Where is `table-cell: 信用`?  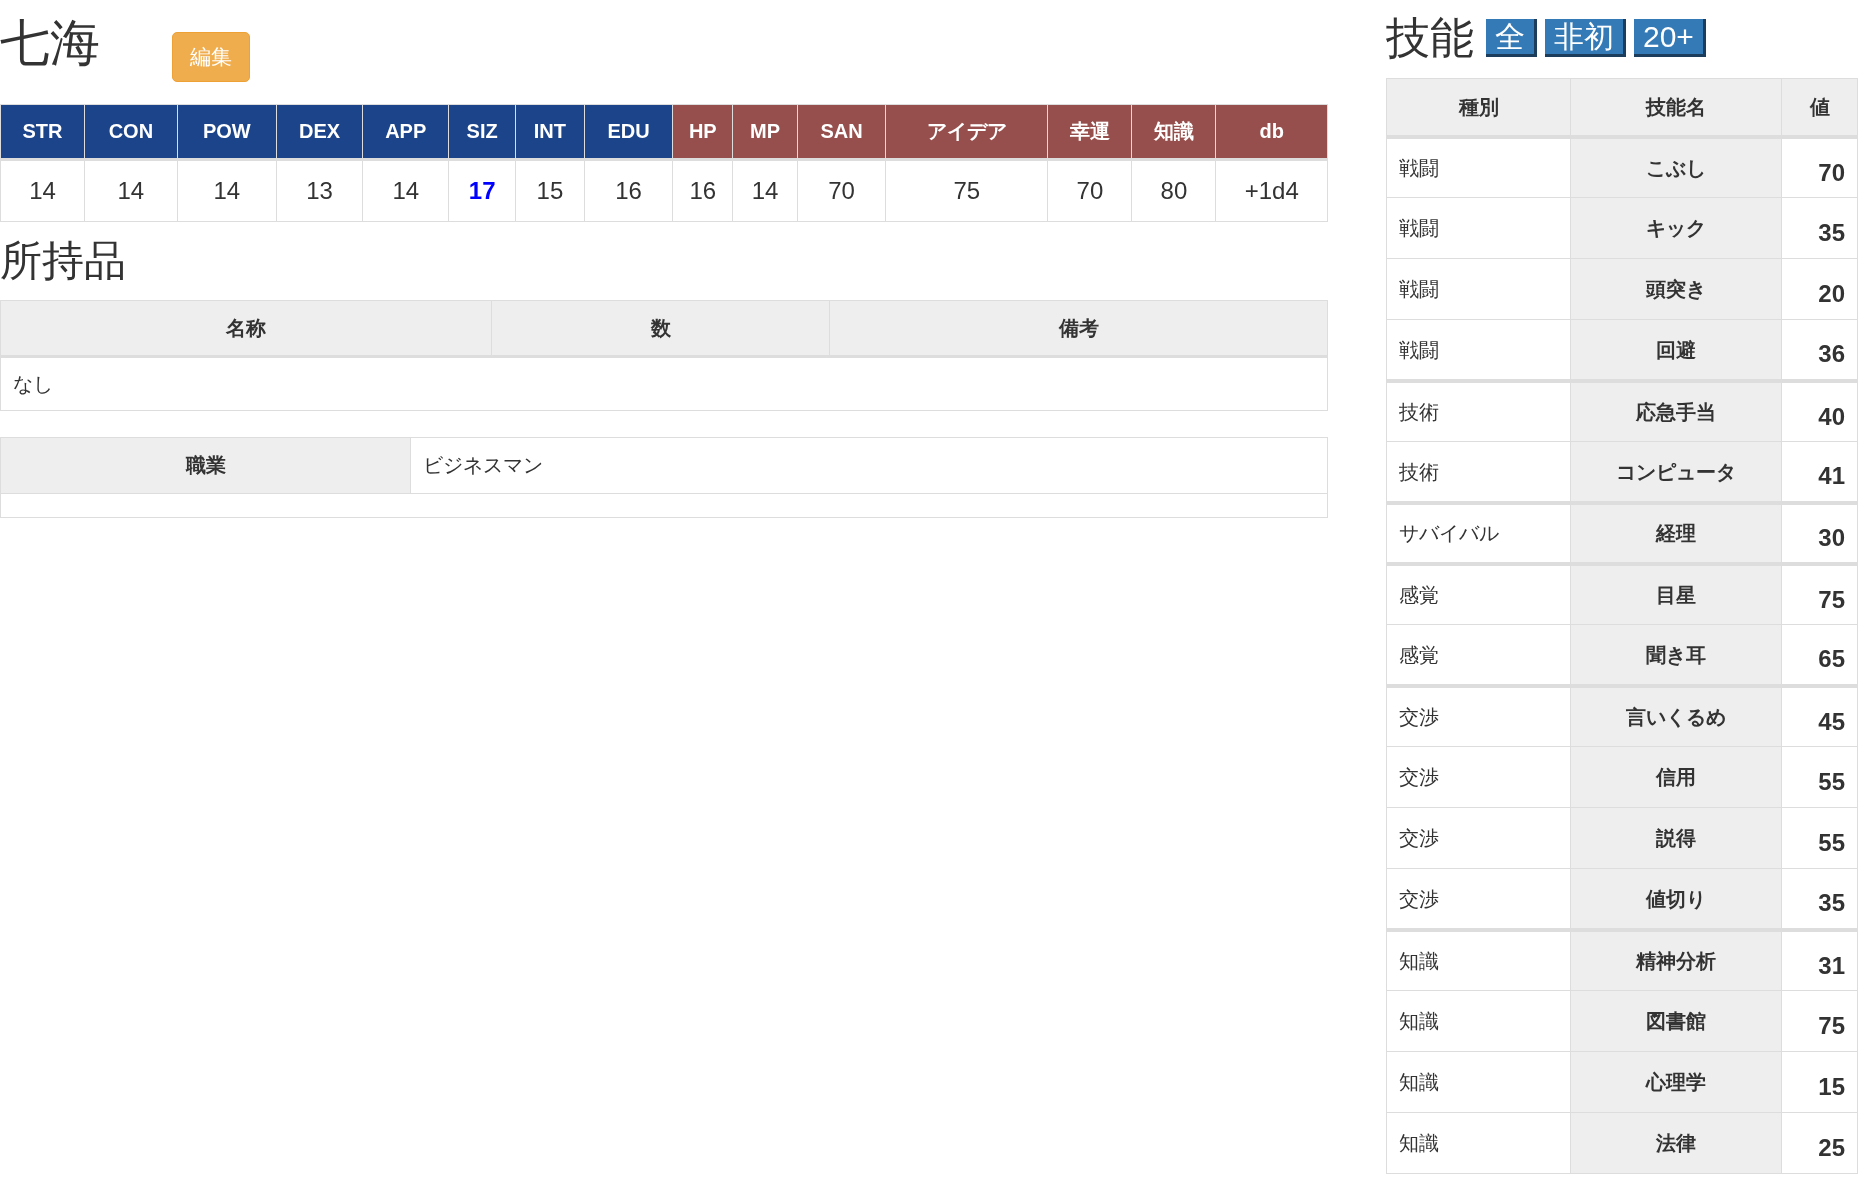 table-cell: 信用 is located at coordinates (1676, 777).